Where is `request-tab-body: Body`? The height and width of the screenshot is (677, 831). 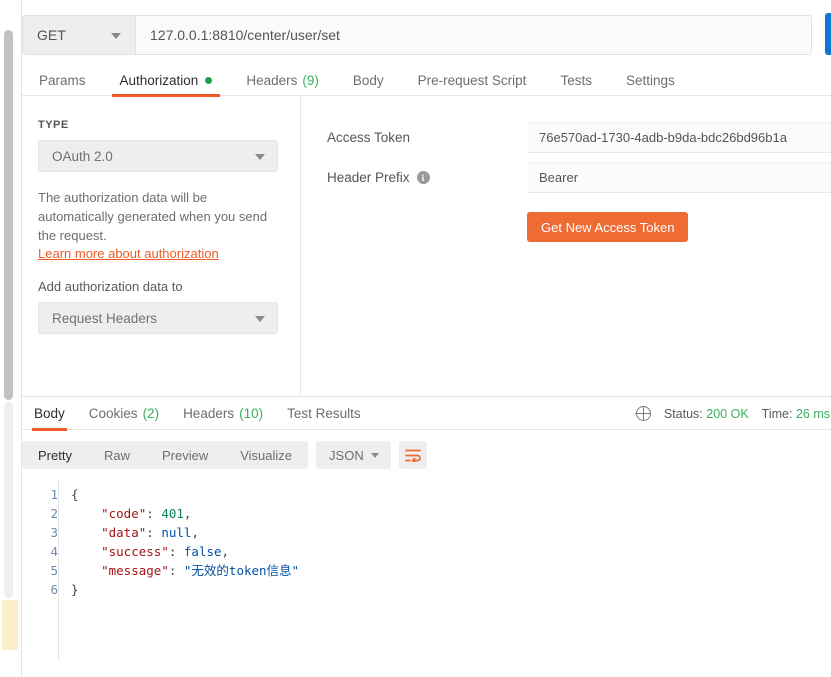
request-tab-body: Body is located at coordinates (368, 81).